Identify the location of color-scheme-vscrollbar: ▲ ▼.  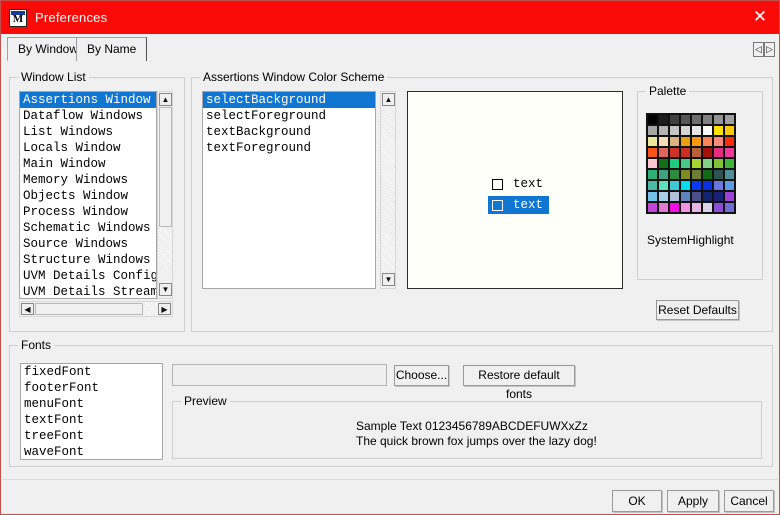
(388, 190).